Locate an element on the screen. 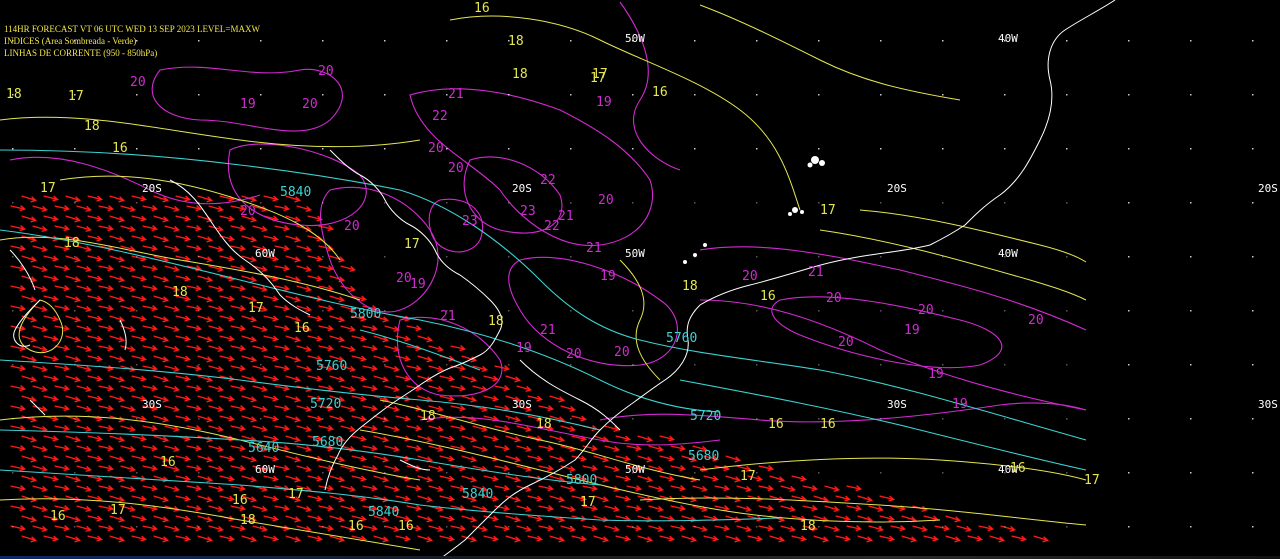  indices-legend: INDICES (Area Sombreada - Verde) is located at coordinates (70, 41).